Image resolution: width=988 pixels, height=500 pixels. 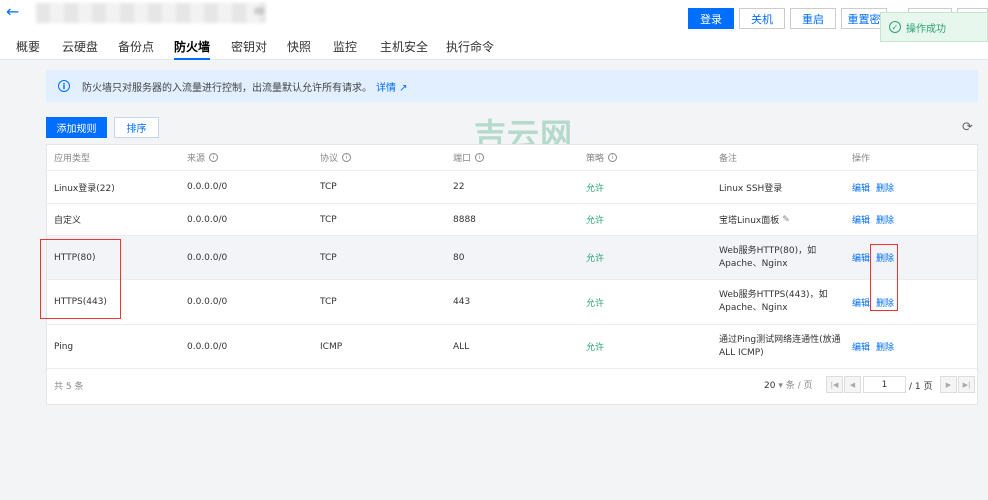 What do you see at coordinates (64, 346) in the screenshot?
I see `cell-app: Ping` at bounding box center [64, 346].